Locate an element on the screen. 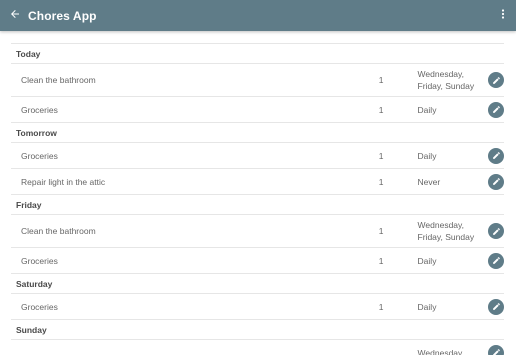 This screenshot has height=355, width=516. back-button is located at coordinates (15, 15).